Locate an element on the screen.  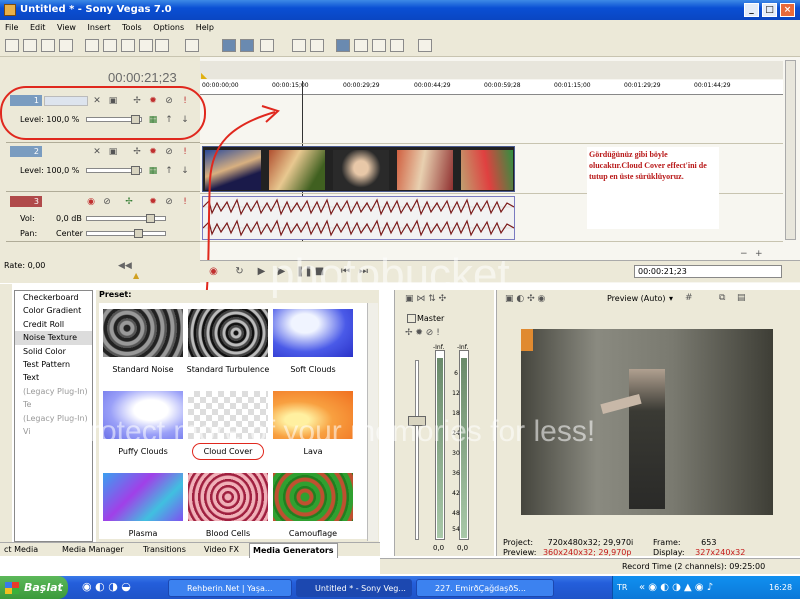
stop-button: ■ is located at coordinates (319, 271).